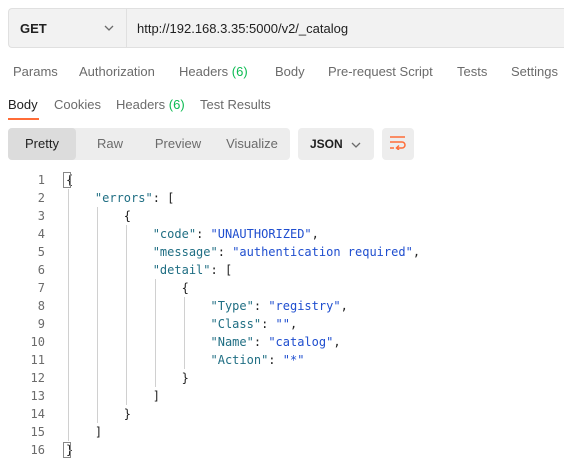  Describe the element at coordinates (37, 360) in the screenshot. I see `line-number: 11` at that location.